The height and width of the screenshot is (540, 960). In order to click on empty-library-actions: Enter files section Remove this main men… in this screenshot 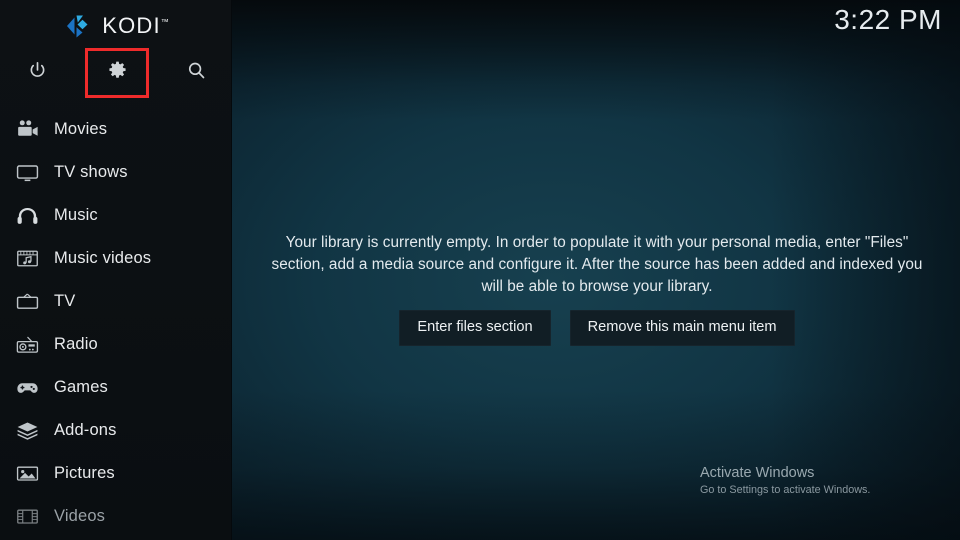, I will do `click(597, 328)`.